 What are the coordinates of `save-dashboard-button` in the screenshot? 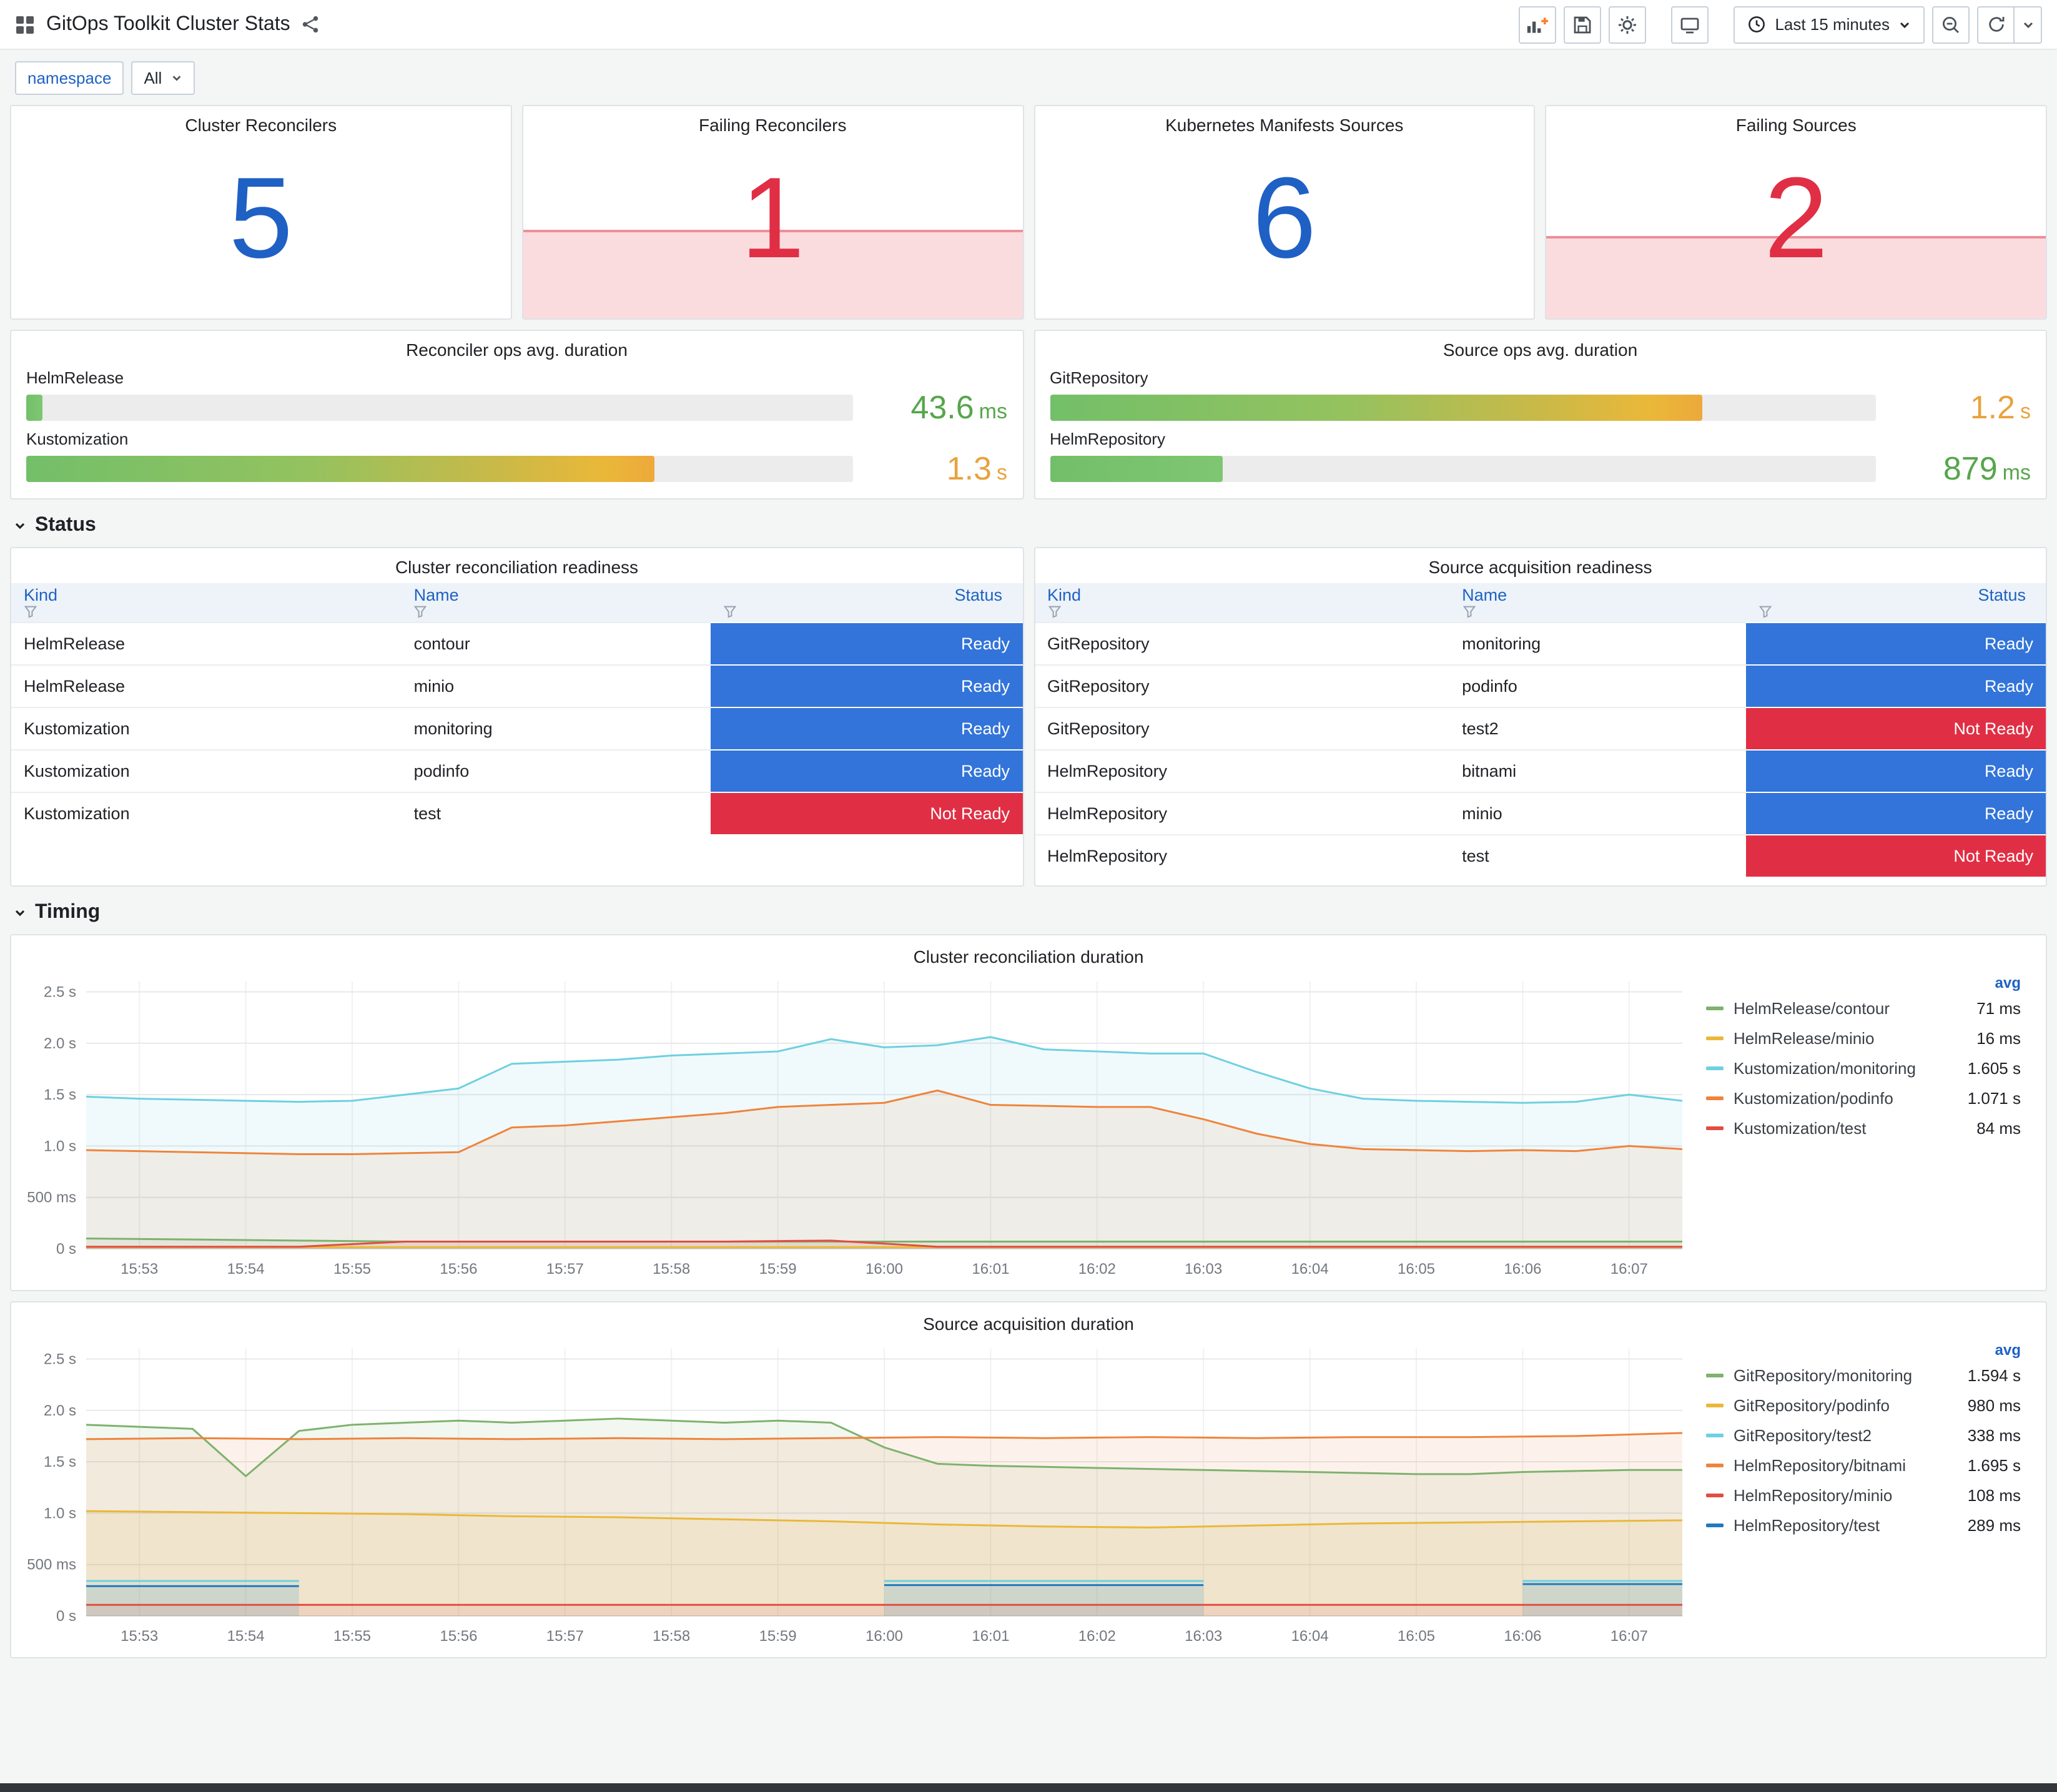 It's located at (1583, 24).